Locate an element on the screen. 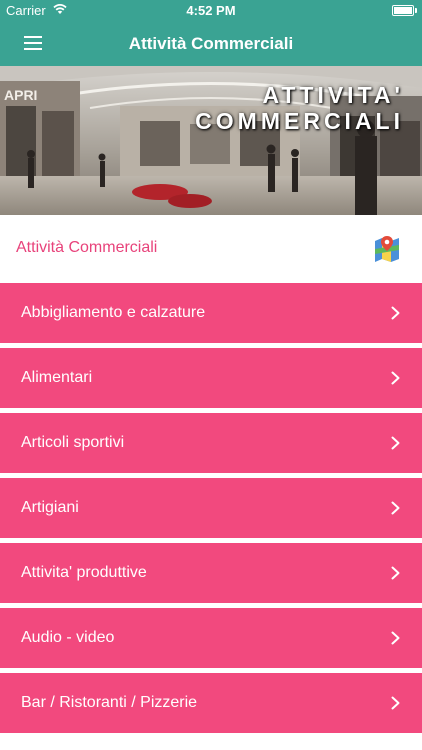  section-title: Attività Commerciali is located at coordinates (87, 247).